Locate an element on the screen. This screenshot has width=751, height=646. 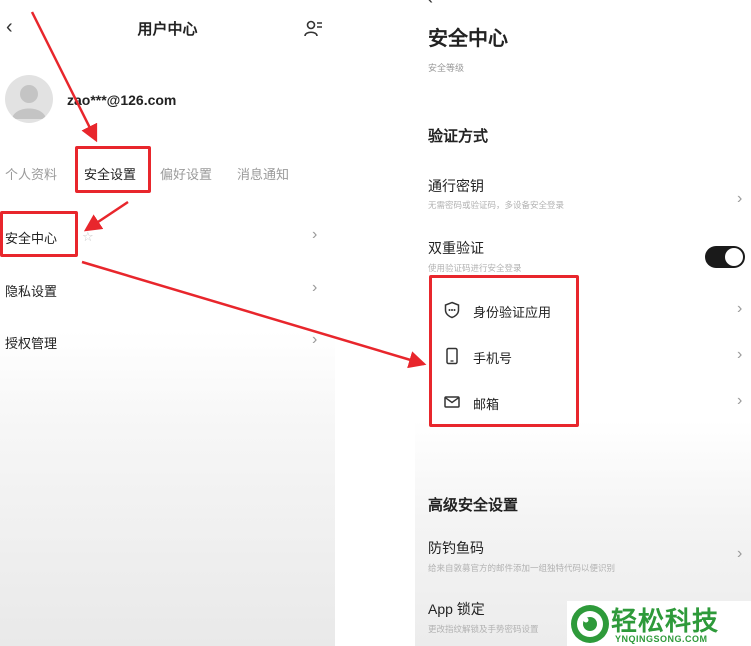
cursor-pointer-icon: ☆ is located at coordinates (88, 236).